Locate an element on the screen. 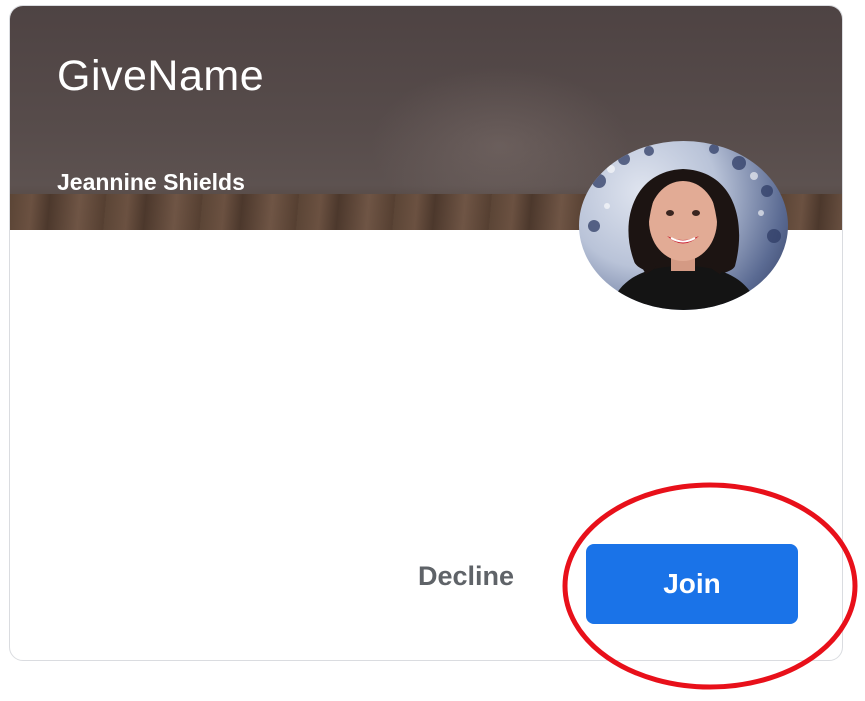 This screenshot has height=701, width=865. class-title: GiveName is located at coordinates (160, 76).